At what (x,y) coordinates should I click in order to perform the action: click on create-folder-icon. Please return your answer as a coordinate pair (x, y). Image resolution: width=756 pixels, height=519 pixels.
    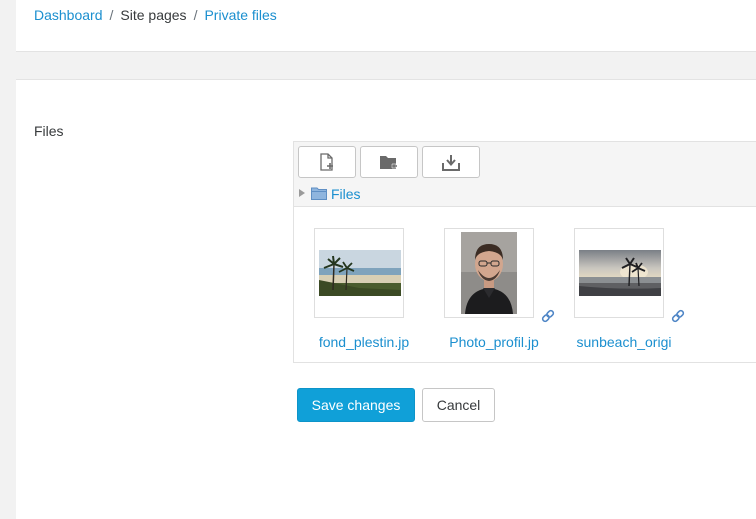
    Looking at the image, I should click on (388, 162).